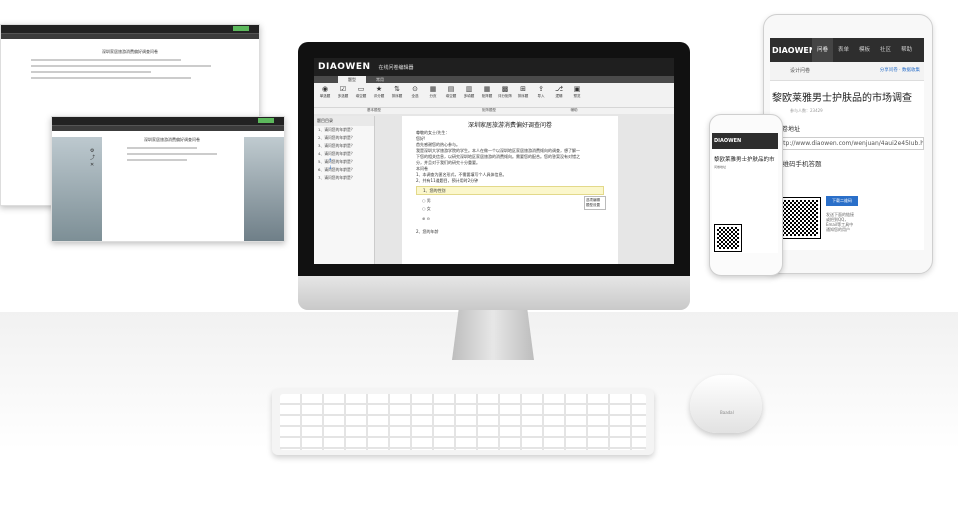 The width and height of the screenshot is (958, 509). Describe the element at coordinates (843, 50) in the screenshot. I see `ipad-nav-form: 表单` at that location.